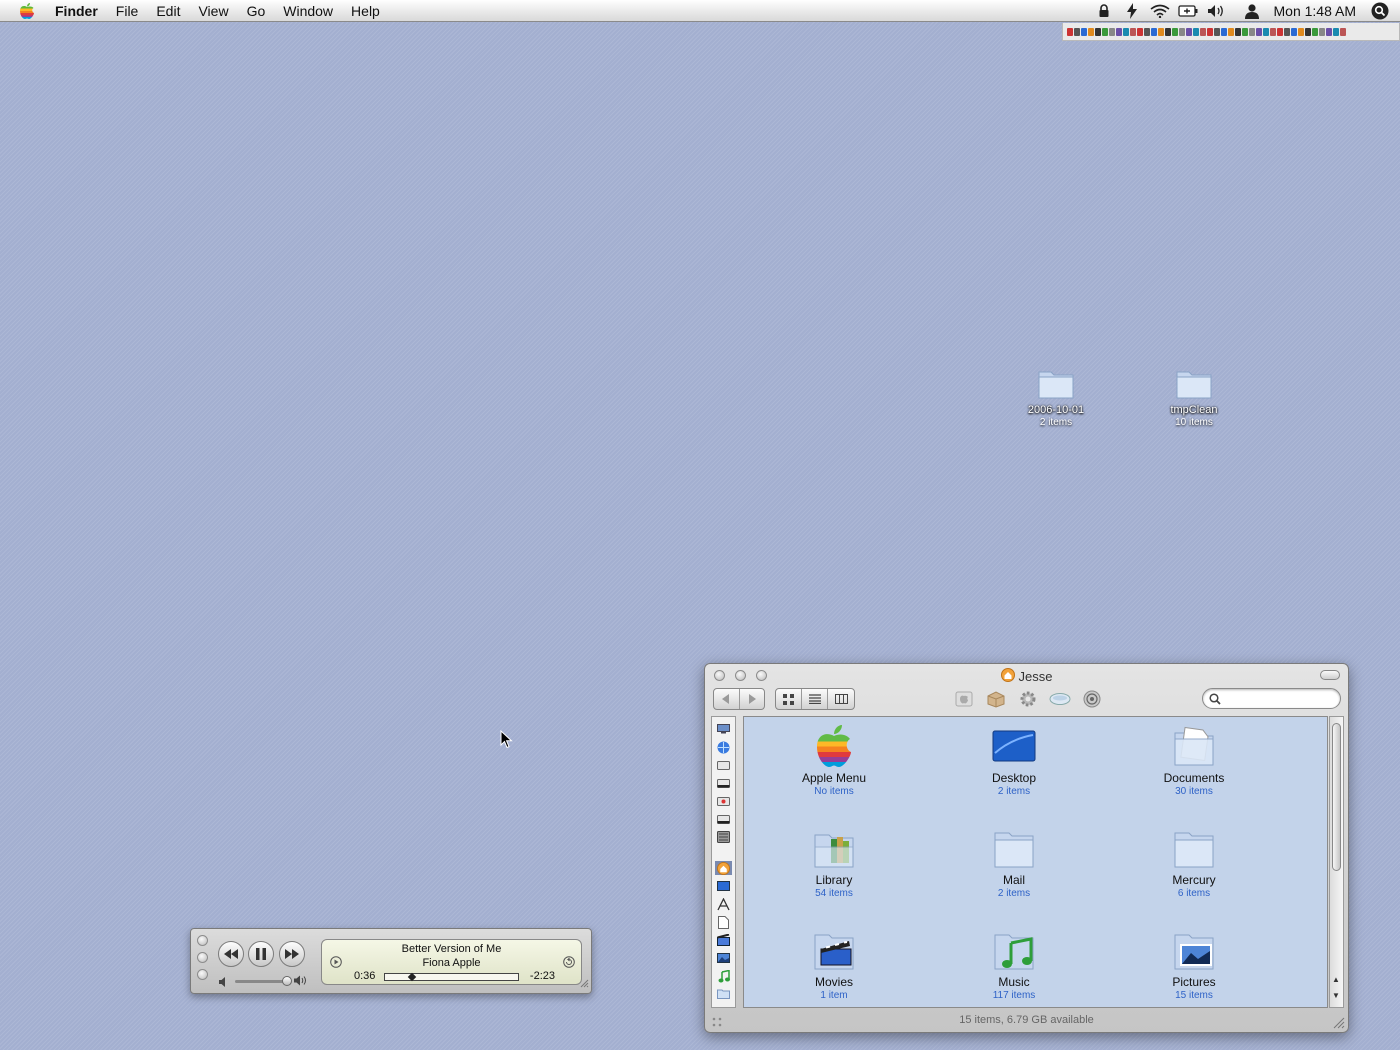 Image resolution: width=1400 pixels, height=1050 pixels. What do you see at coordinates (752, 699) in the screenshot?
I see `forward-button` at bounding box center [752, 699].